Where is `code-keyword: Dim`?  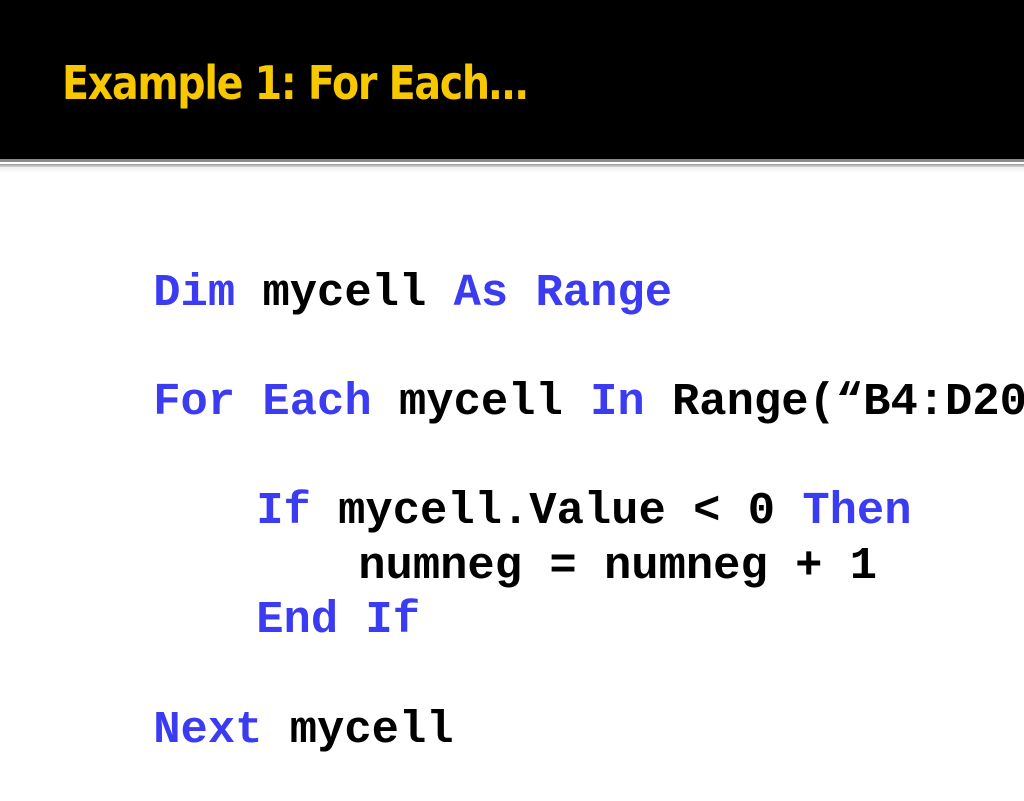 code-keyword: Dim is located at coordinates (194, 292).